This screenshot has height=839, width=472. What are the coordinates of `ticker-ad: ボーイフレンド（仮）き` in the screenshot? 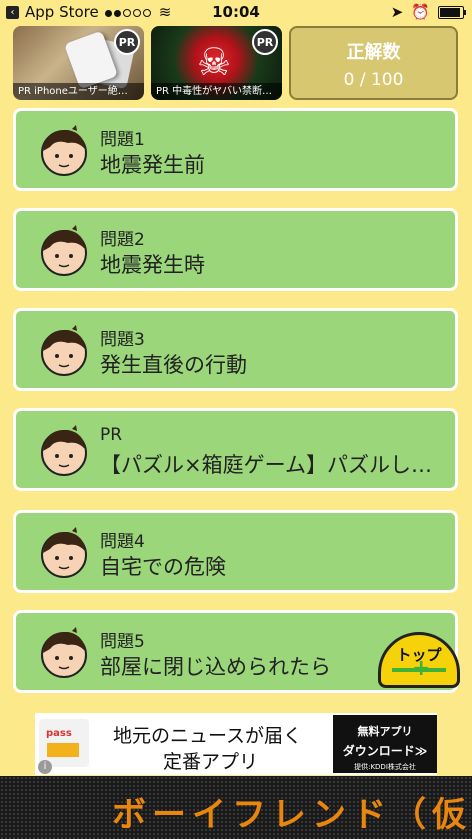 It's located at (236, 807).